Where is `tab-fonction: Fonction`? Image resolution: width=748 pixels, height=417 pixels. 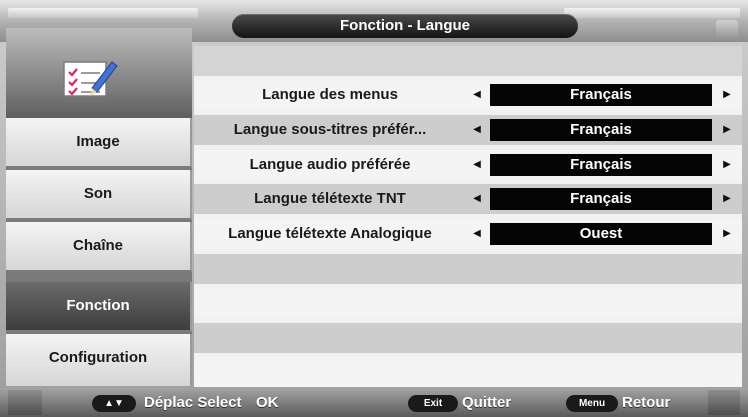 tab-fonction: Fonction is located at coordinates (99, 307).